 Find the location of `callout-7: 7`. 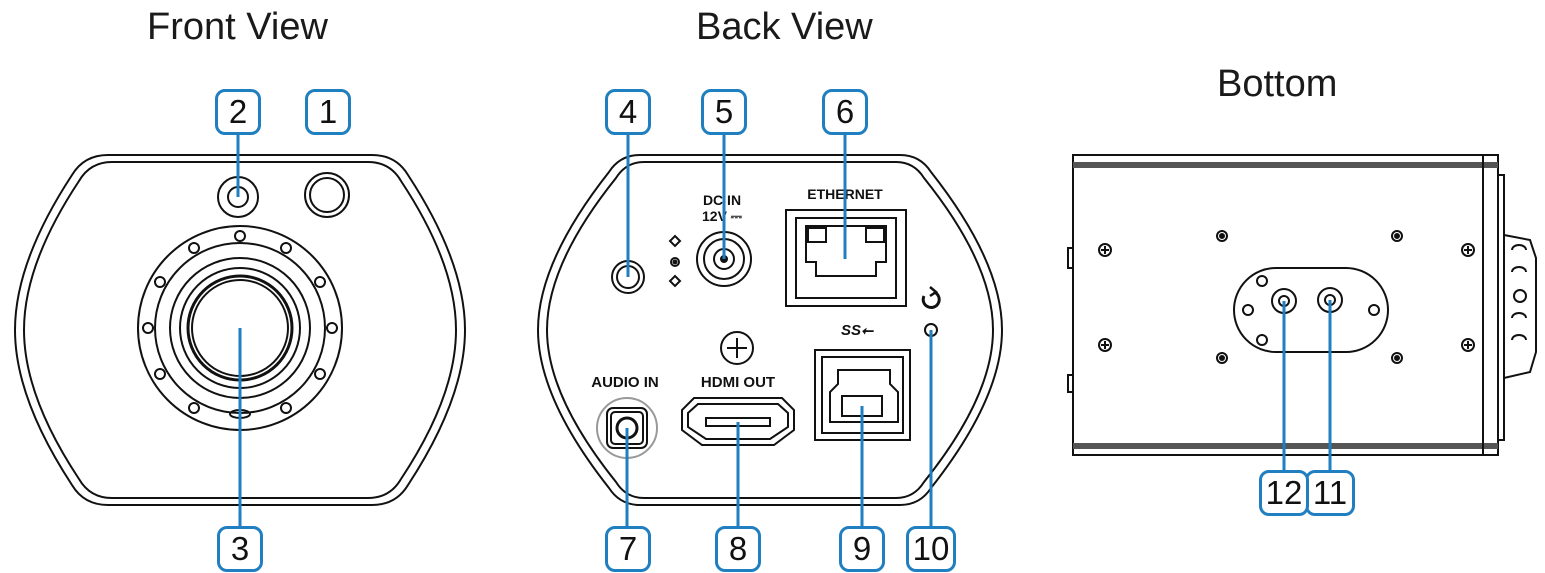

callout-7: 7 is located at coordinates (628, 549).